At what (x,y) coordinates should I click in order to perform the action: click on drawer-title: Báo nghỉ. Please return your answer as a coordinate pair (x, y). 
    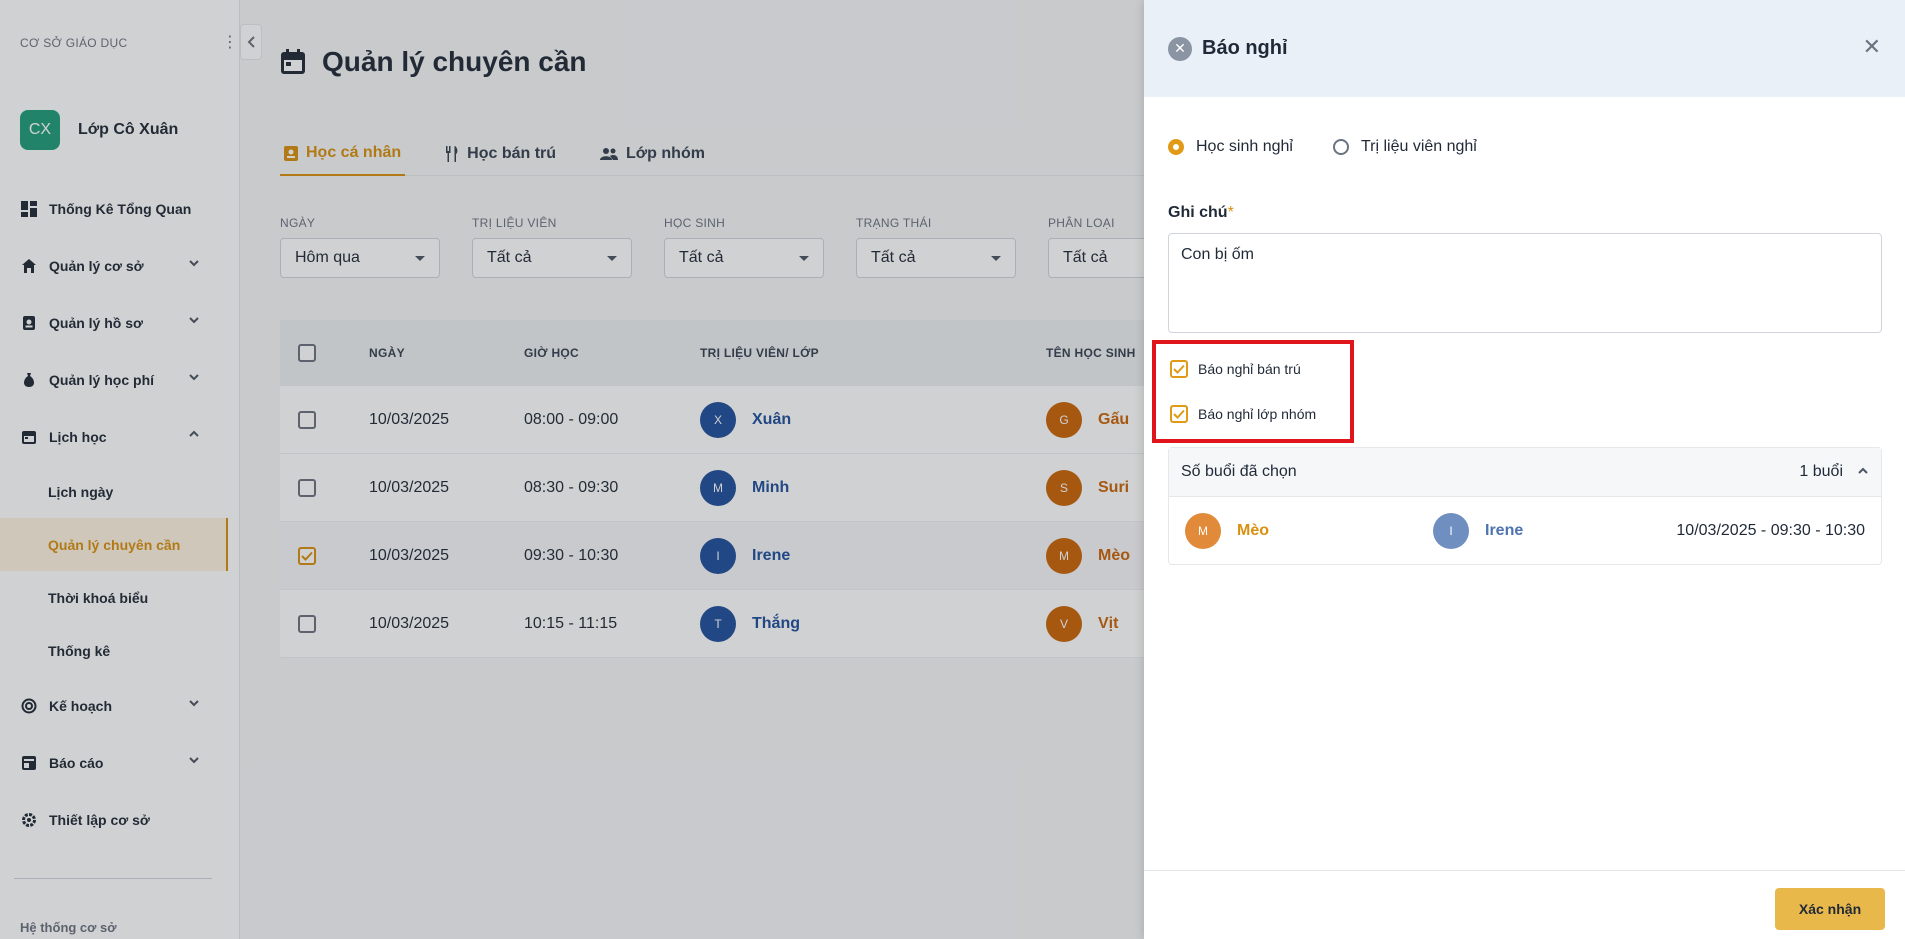
    Looking at the image, I should click on (1245, 48).